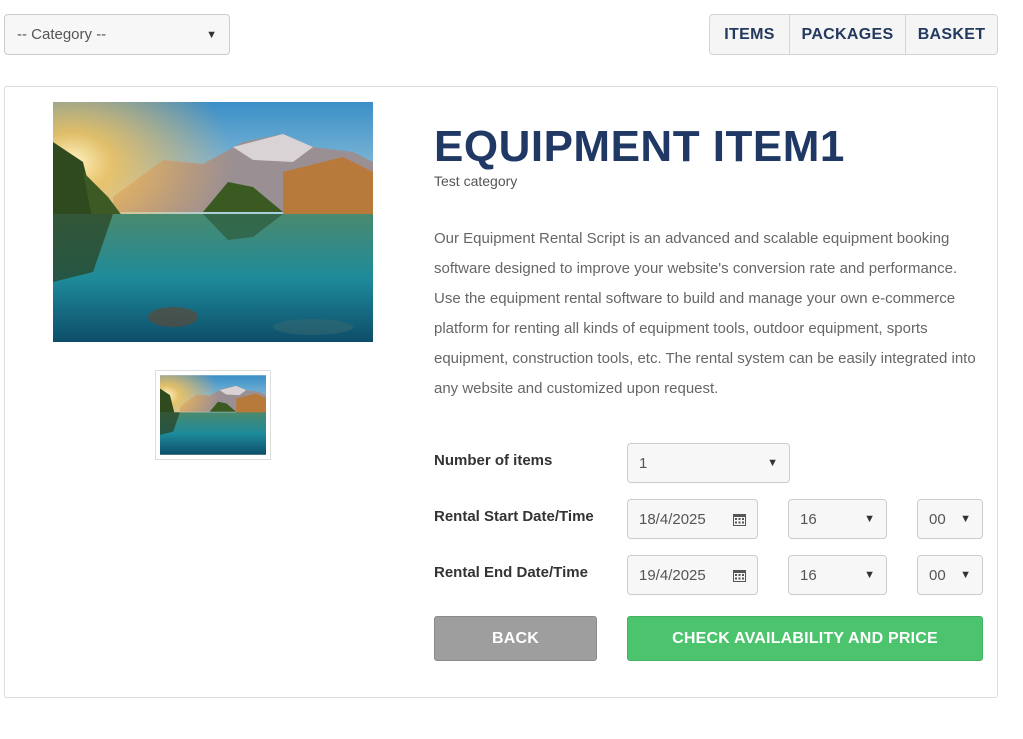  I want to click on check-availability-button: CHECK AVAILABILITY AND PRICE, so click(805, 638).